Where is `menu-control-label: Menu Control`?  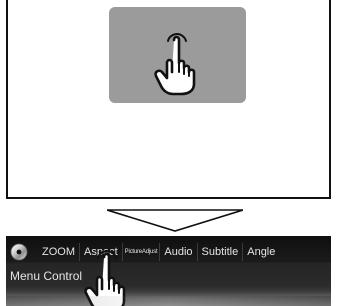
menu-control-label: Menu Control is located at coordinates (46, 276).